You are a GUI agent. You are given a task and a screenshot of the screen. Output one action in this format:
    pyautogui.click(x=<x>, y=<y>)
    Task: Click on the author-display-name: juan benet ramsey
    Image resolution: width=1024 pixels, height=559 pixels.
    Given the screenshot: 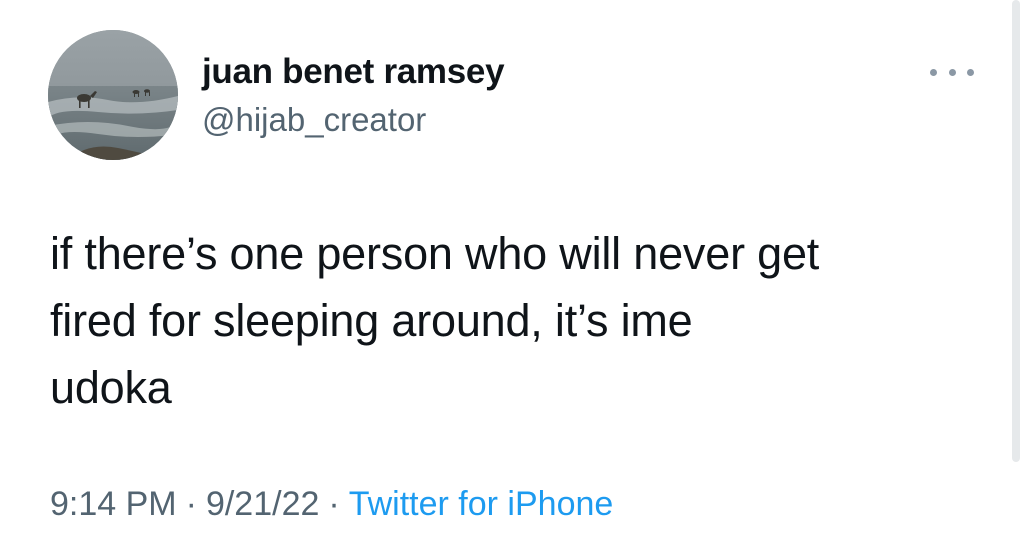 What is the action you would take?
    pyautogui.click(x=353, y=72)
    